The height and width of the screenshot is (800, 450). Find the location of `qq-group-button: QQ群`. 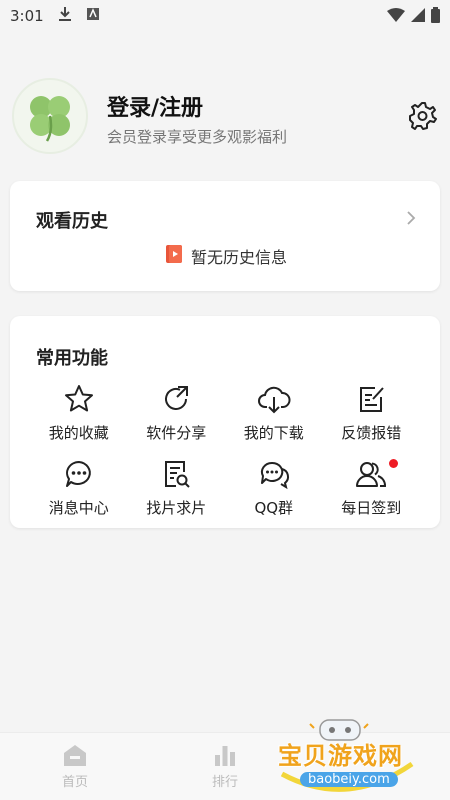

qq-group-button: QQ群 is located at coordinates (274, 487).